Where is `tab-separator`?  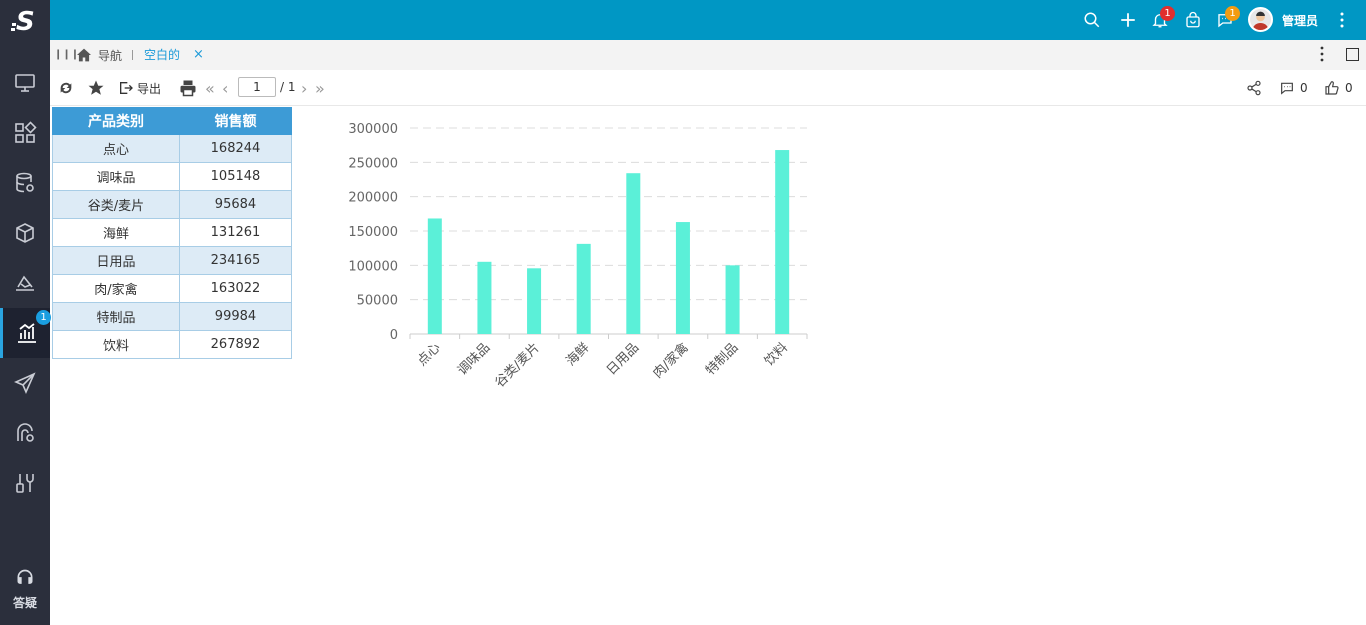
tab-separator is located at coordinates (132, 55).